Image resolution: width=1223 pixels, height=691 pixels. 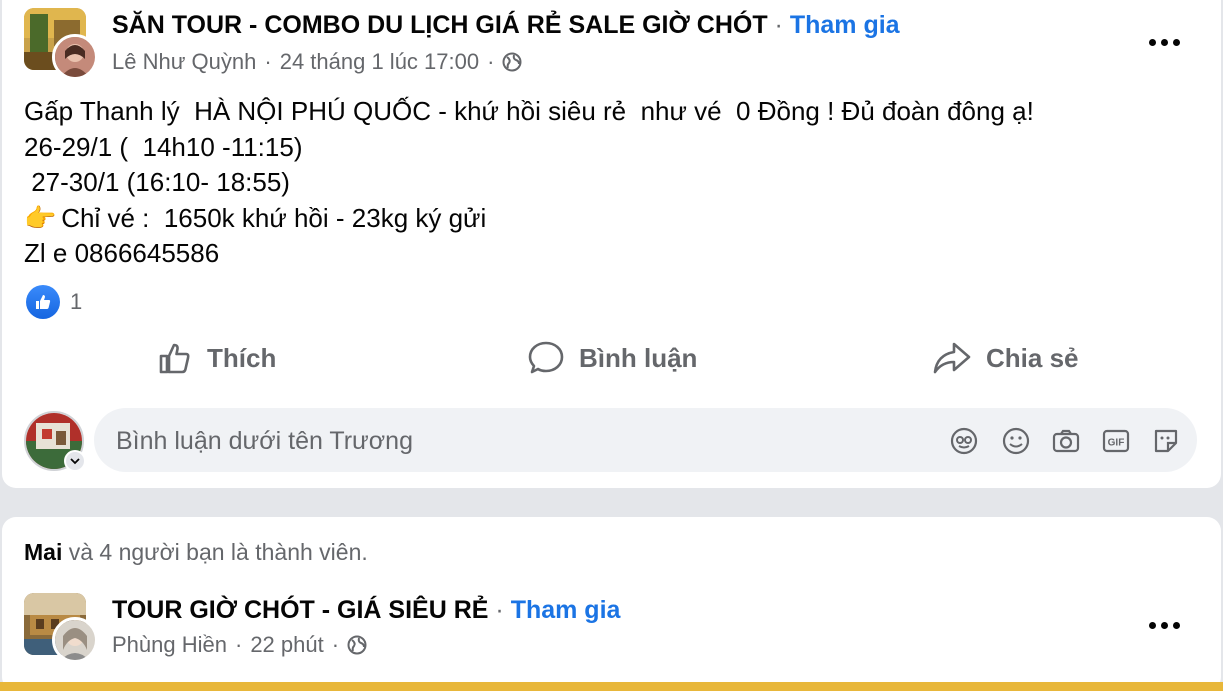 What do you see at coordinates (529, 219) in the screenshot?
I see `post-line-with-emoji: 👉 Chỉ vé : 1650k khứ hồi - 23kg ký gửi` at bounding box center [529, 219].